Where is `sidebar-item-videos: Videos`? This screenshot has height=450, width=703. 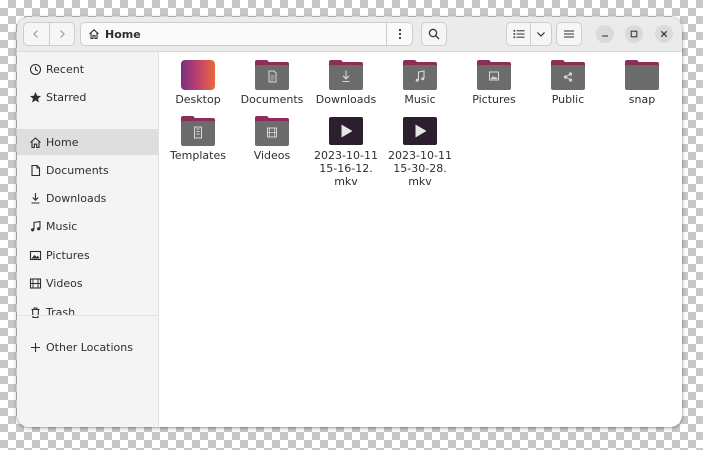
sidebar-item-videos: Videos is located at coordinates (87, 283).